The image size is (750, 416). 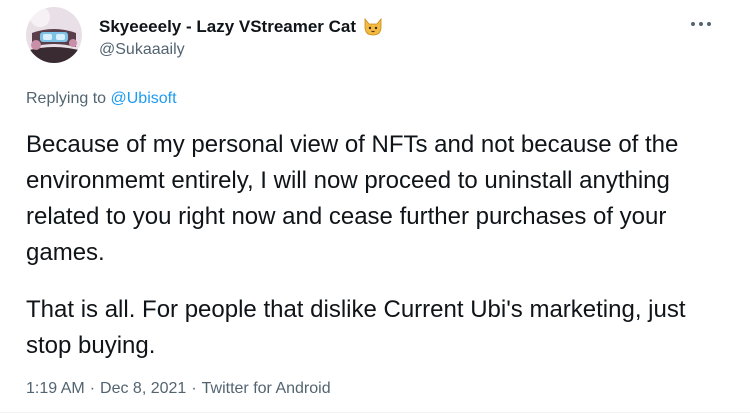 What do you see at coordinates (66, 98) in the screenshot?
I see `reply-context-prefix: Replying to` at bounding box center [66, 98].